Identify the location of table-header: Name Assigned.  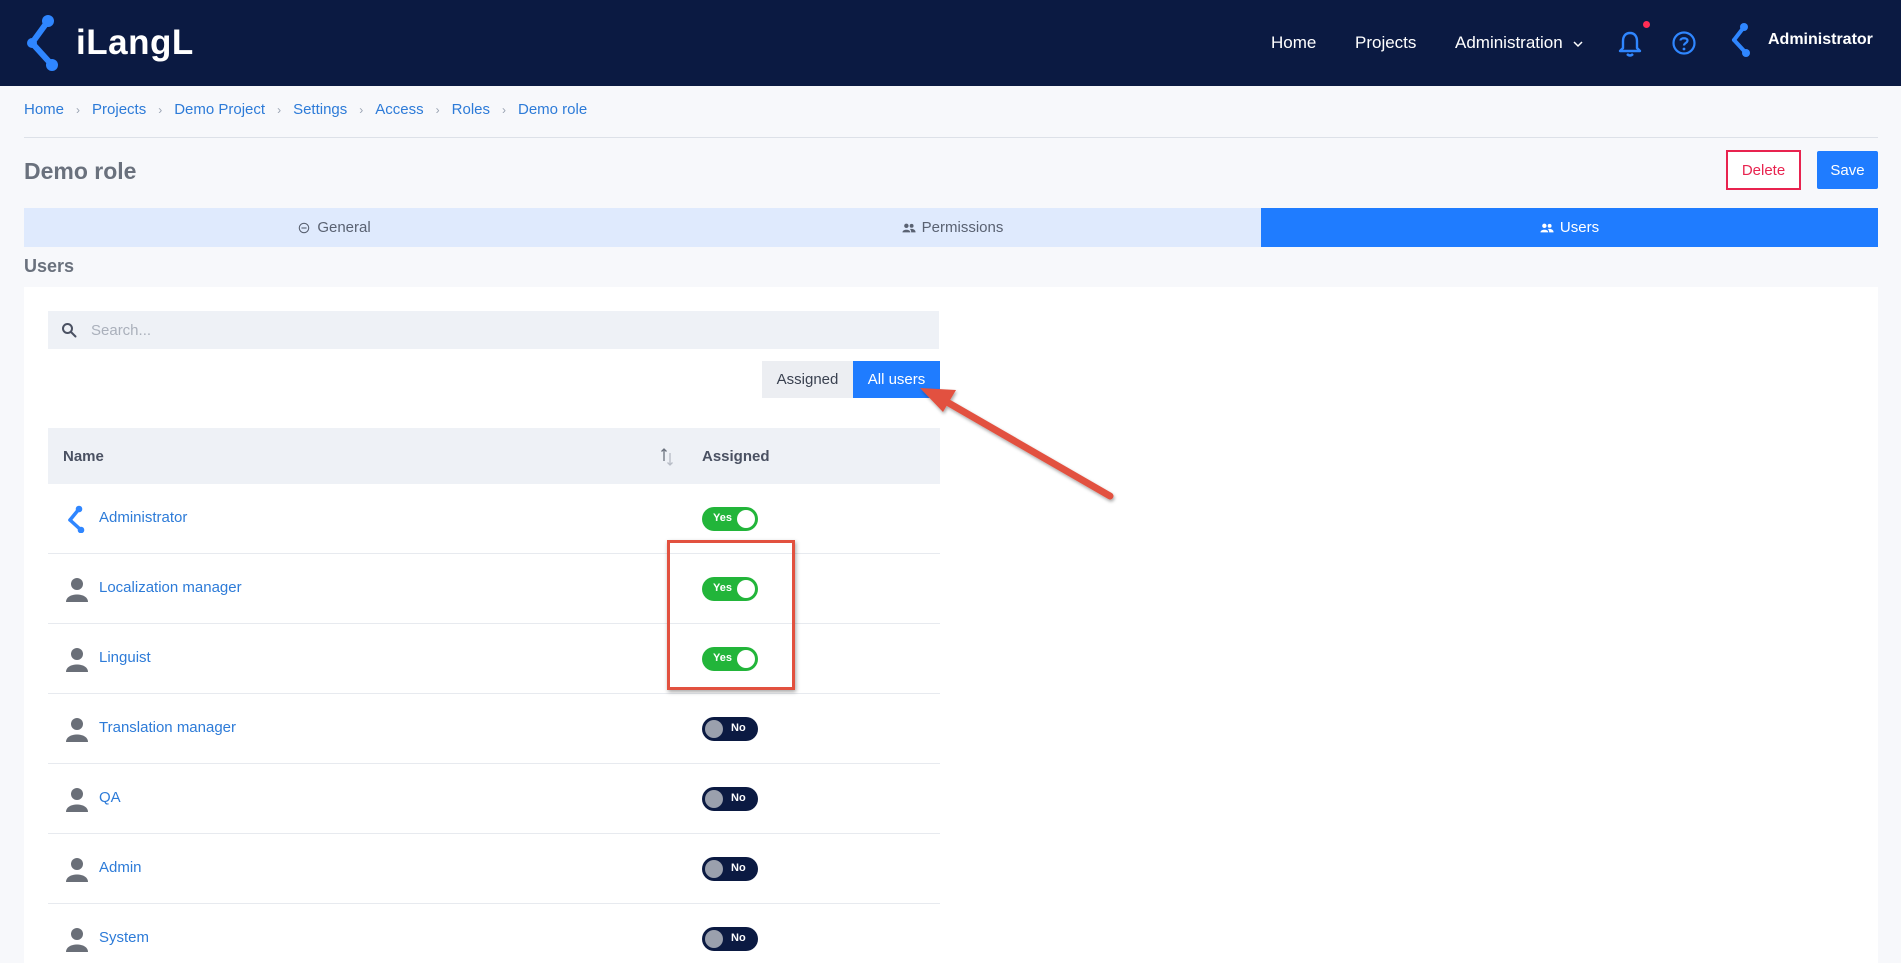
(494, 456).